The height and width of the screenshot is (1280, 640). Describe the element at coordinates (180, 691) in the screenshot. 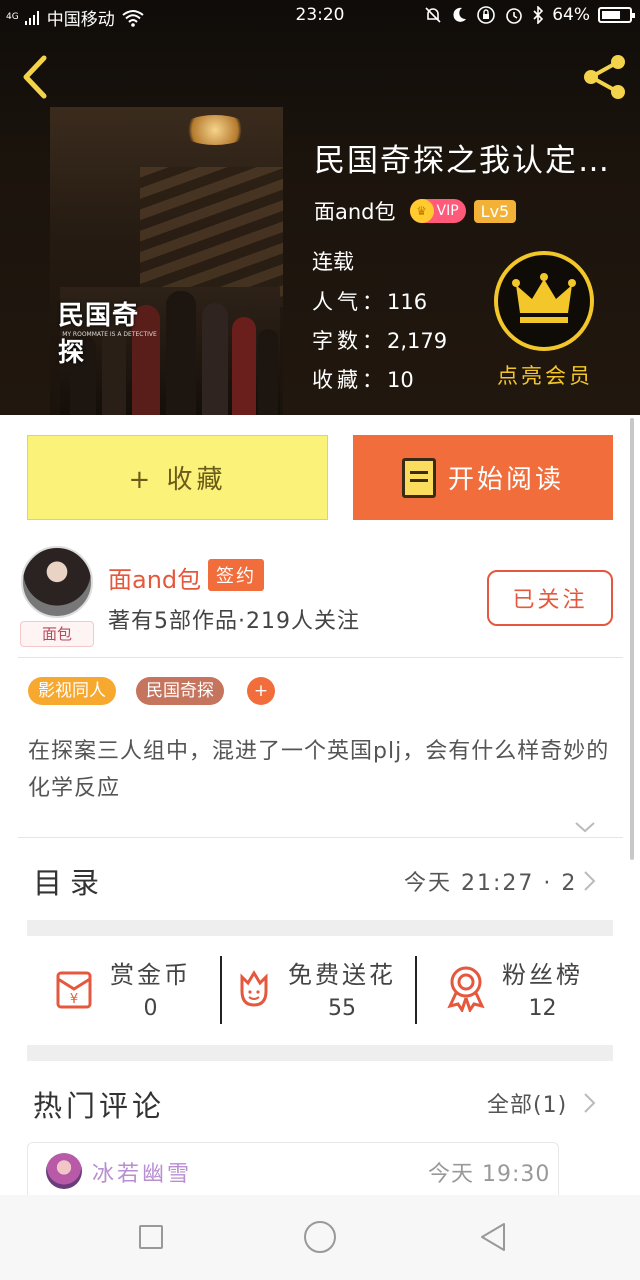

I see `tag-series: 民国奇探` at that location.